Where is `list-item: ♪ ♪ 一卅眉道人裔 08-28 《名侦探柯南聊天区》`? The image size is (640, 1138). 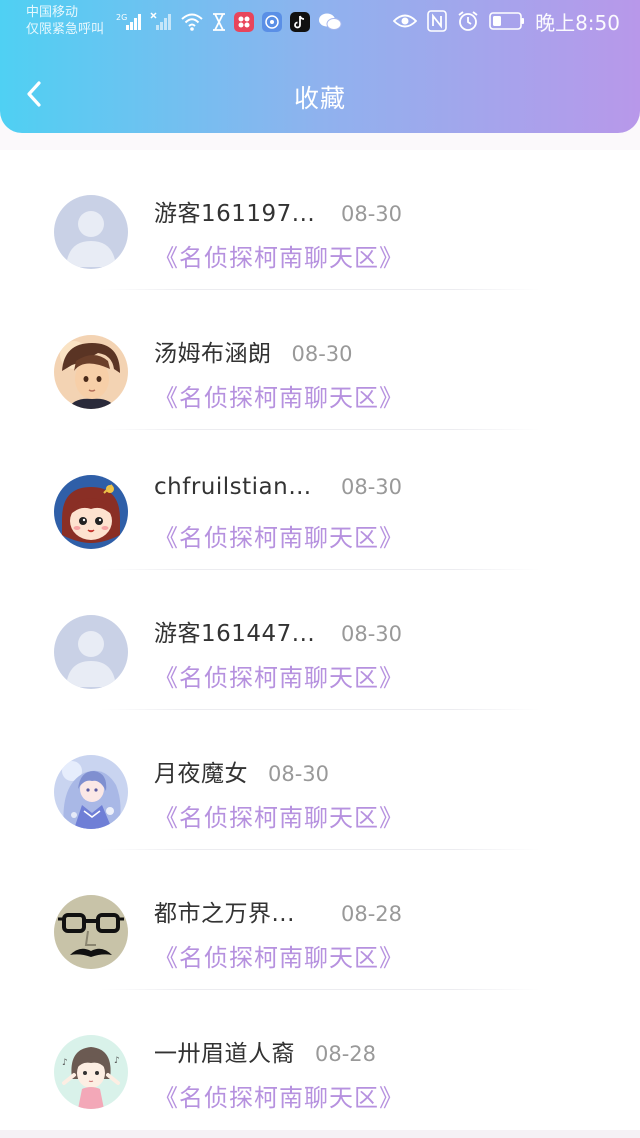
list-item: ♪ ♪ 一卅眉道人裔 08-28 《名侦探柯南聊天区》 is located at coordinates (320, 1060).